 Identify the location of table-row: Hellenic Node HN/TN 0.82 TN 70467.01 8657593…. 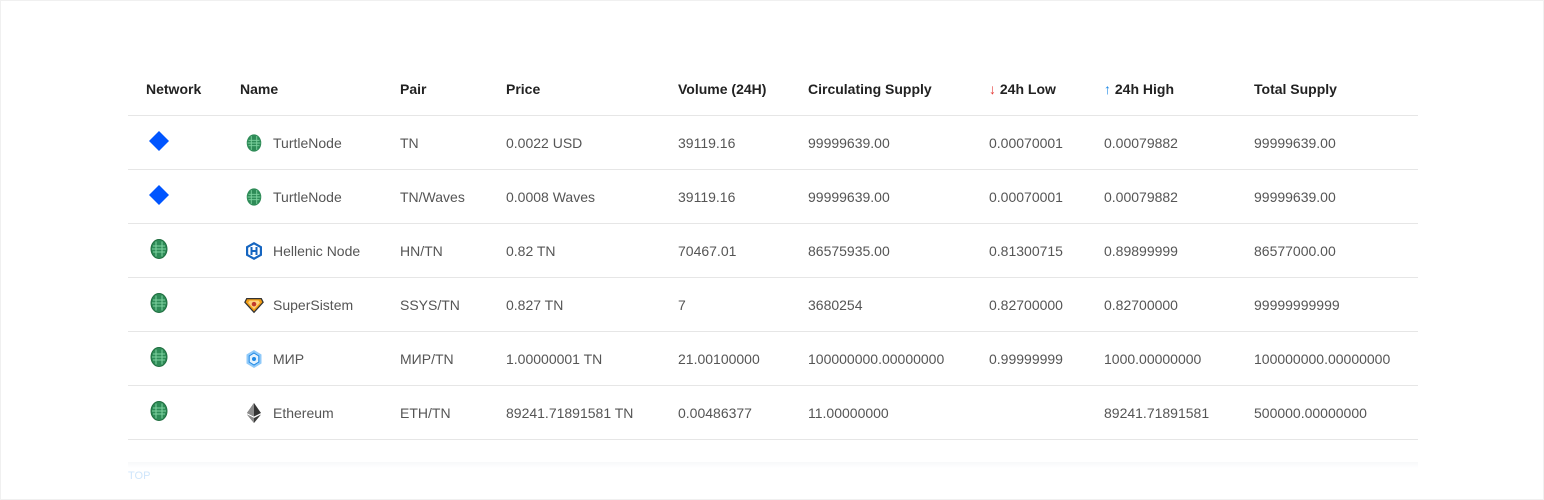
(773, 250).